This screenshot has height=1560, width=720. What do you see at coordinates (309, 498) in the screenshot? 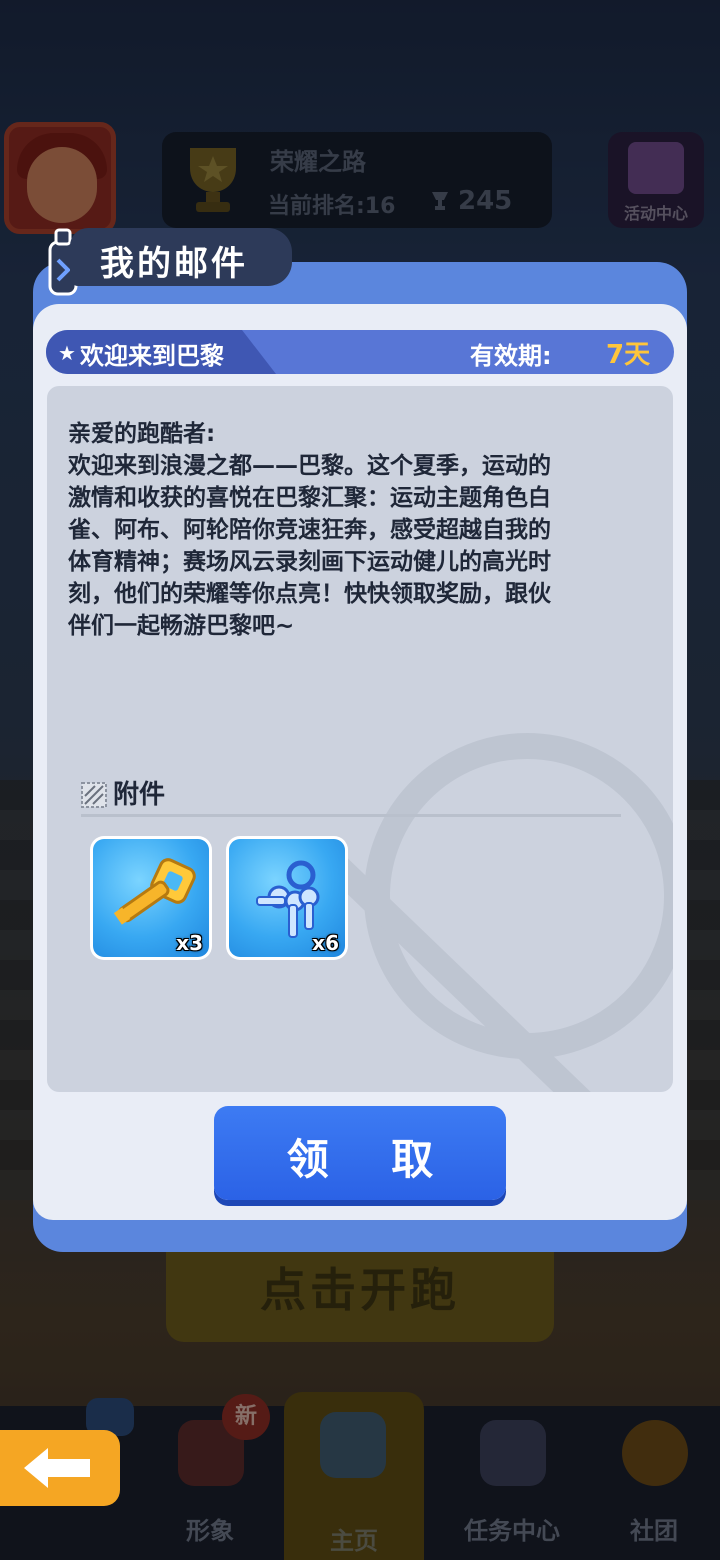
I see `mail-body-line: 激情和收获的喜悦在巴黎汇聚：运动主题角色白` at bounding box center [309, 498].